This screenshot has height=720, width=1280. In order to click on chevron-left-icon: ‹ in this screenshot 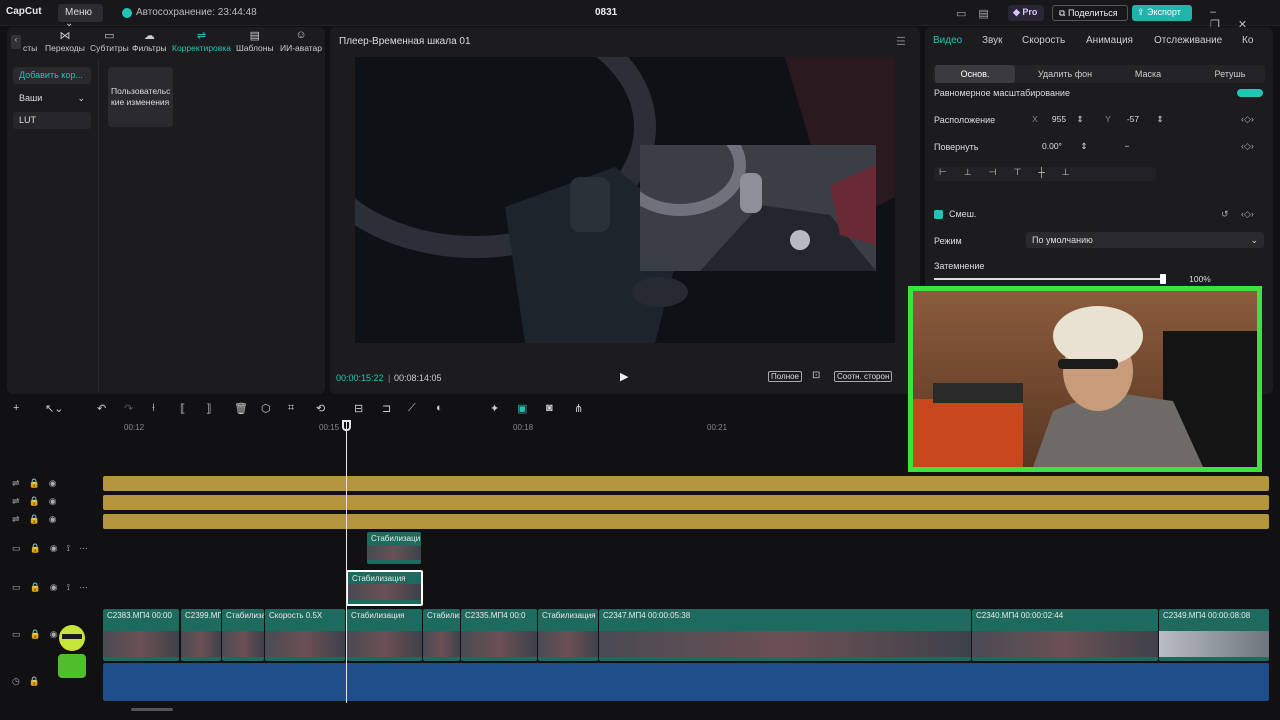, I will do `click(16, 42)`.